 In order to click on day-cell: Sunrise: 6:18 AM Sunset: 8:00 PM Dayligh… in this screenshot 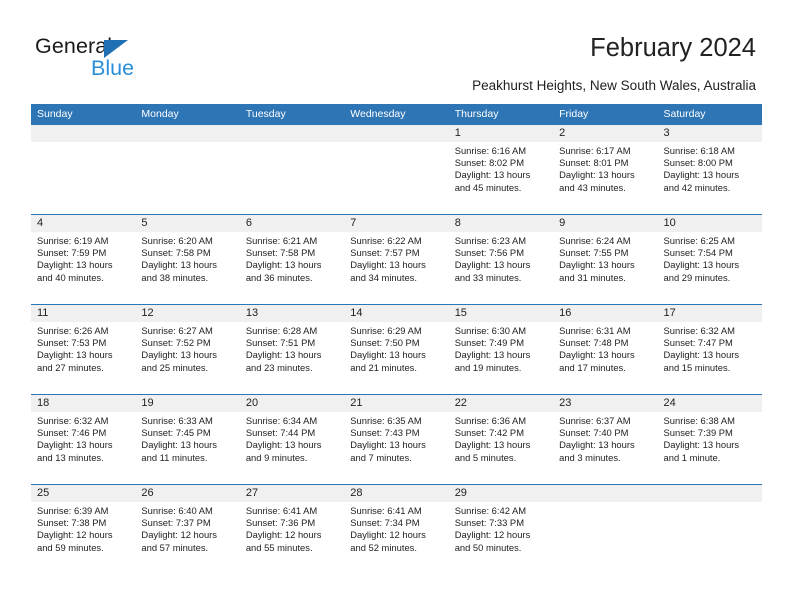, I will do `click(710, 178)`.